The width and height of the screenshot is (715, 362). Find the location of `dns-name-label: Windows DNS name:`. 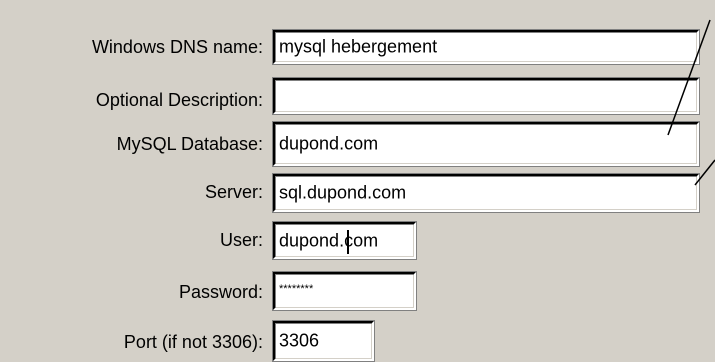

dns-name-label: Windows DNS name: is located at coordinates (177, 47).